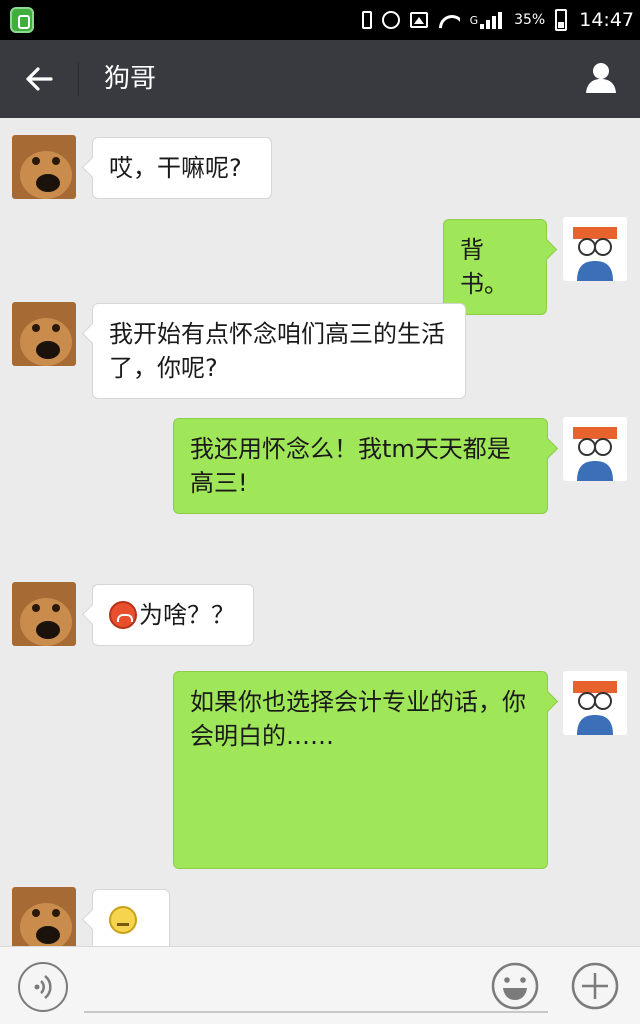 This screenshot has height=1024, width=640. I want to click on alarm-icon, so click(390, 20).